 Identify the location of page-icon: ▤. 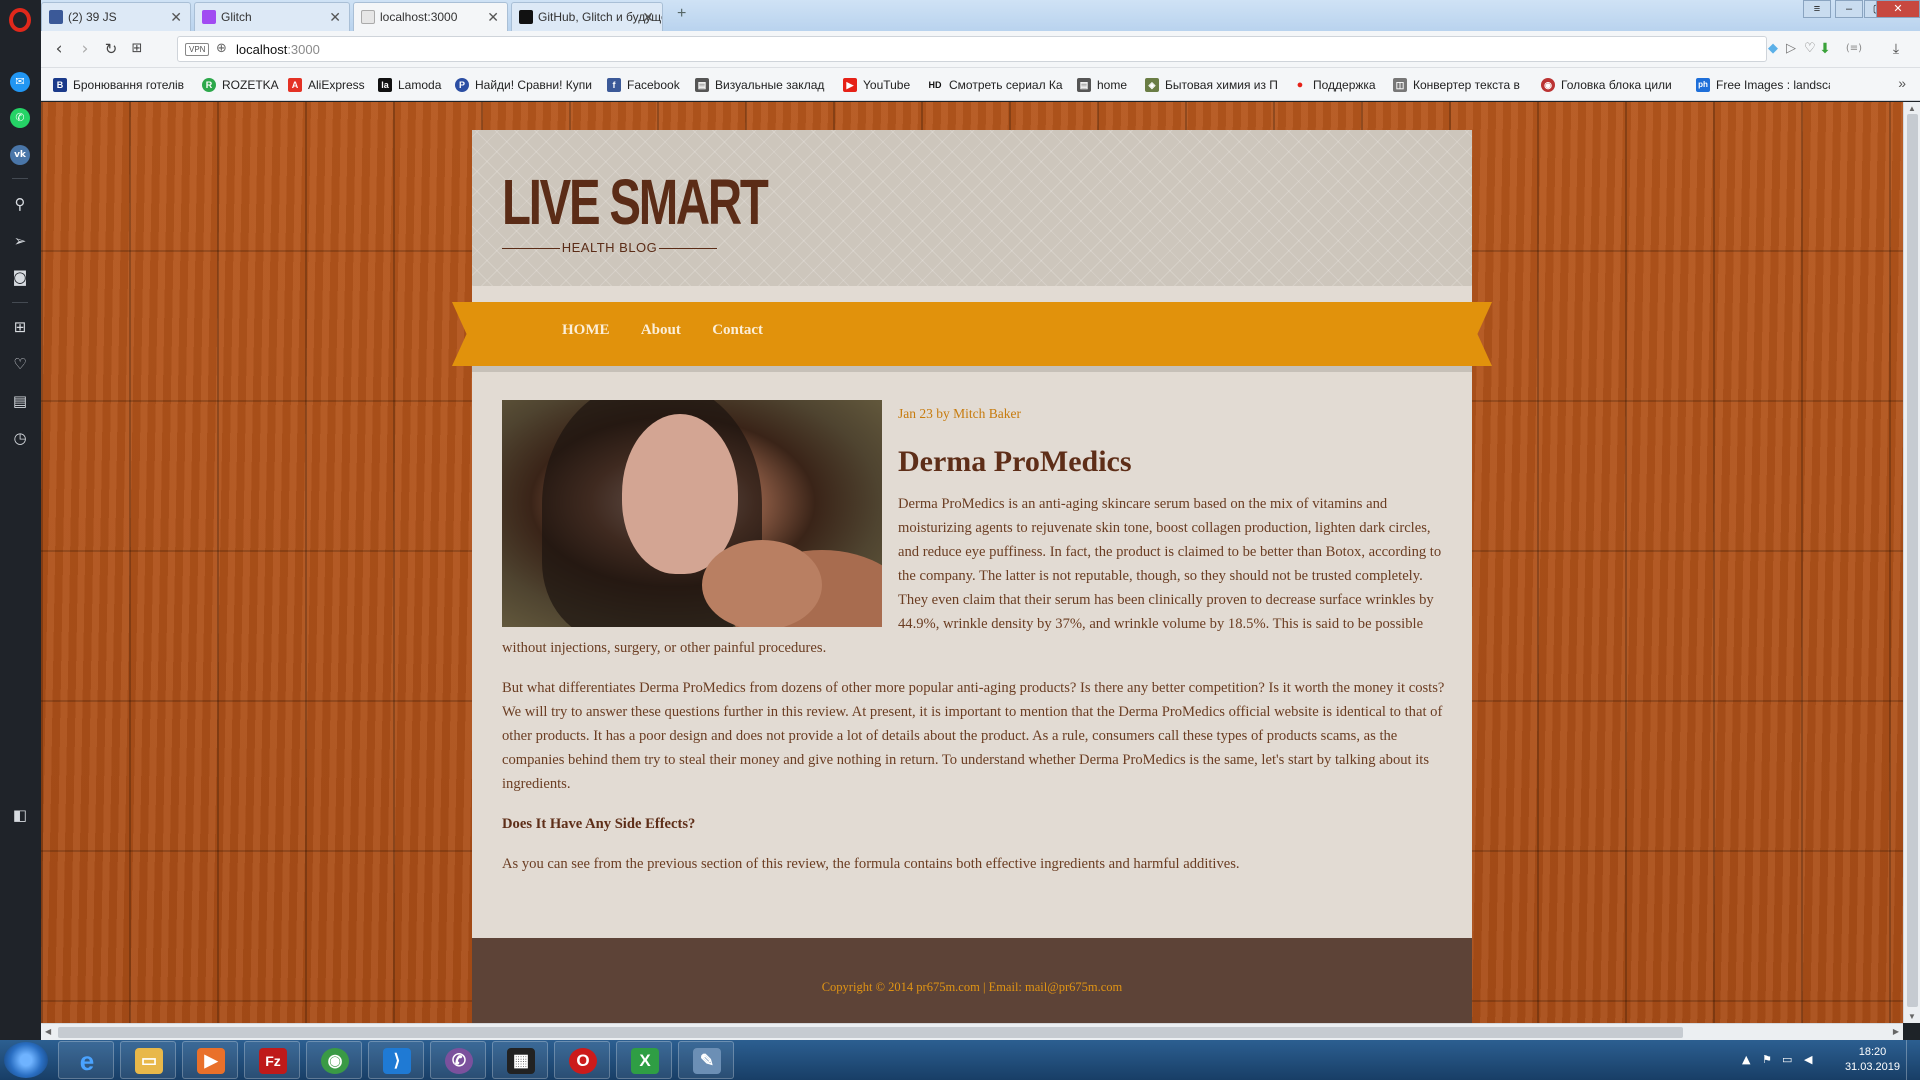
(1084, 85).